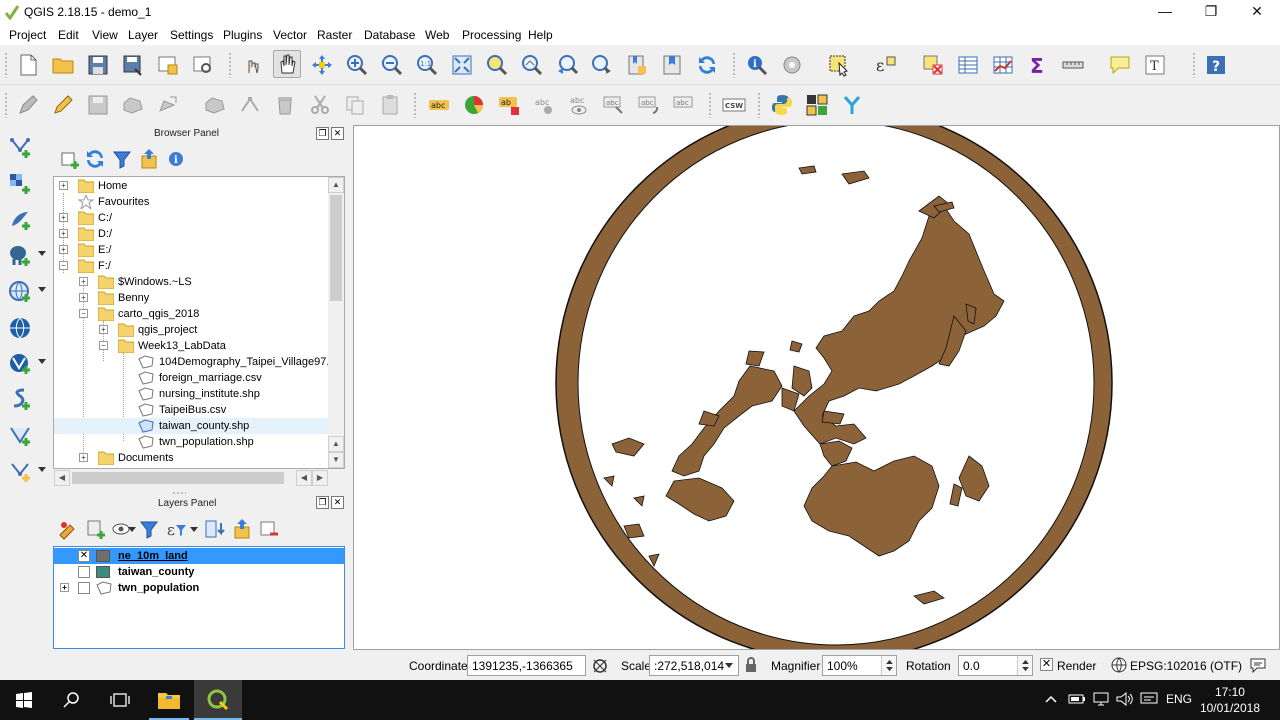 The image size is (1280, 720). I want to click on add-delimited-text-layer-icon, so click(20, 436).